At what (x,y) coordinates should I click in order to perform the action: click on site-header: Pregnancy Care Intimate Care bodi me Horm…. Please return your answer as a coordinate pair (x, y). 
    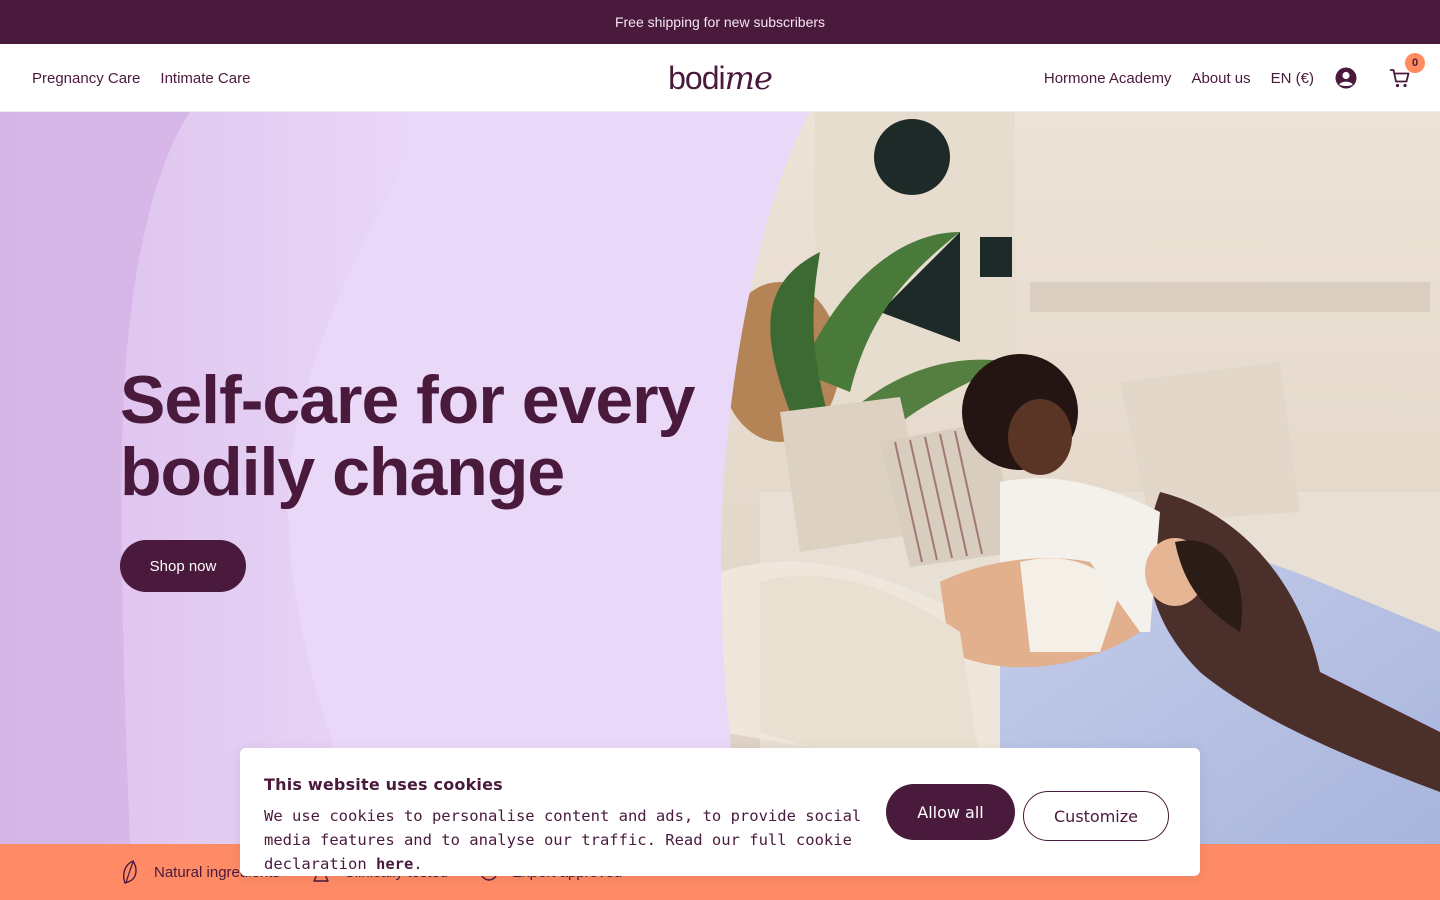
    Looking at the image, I should click on (720, 78).